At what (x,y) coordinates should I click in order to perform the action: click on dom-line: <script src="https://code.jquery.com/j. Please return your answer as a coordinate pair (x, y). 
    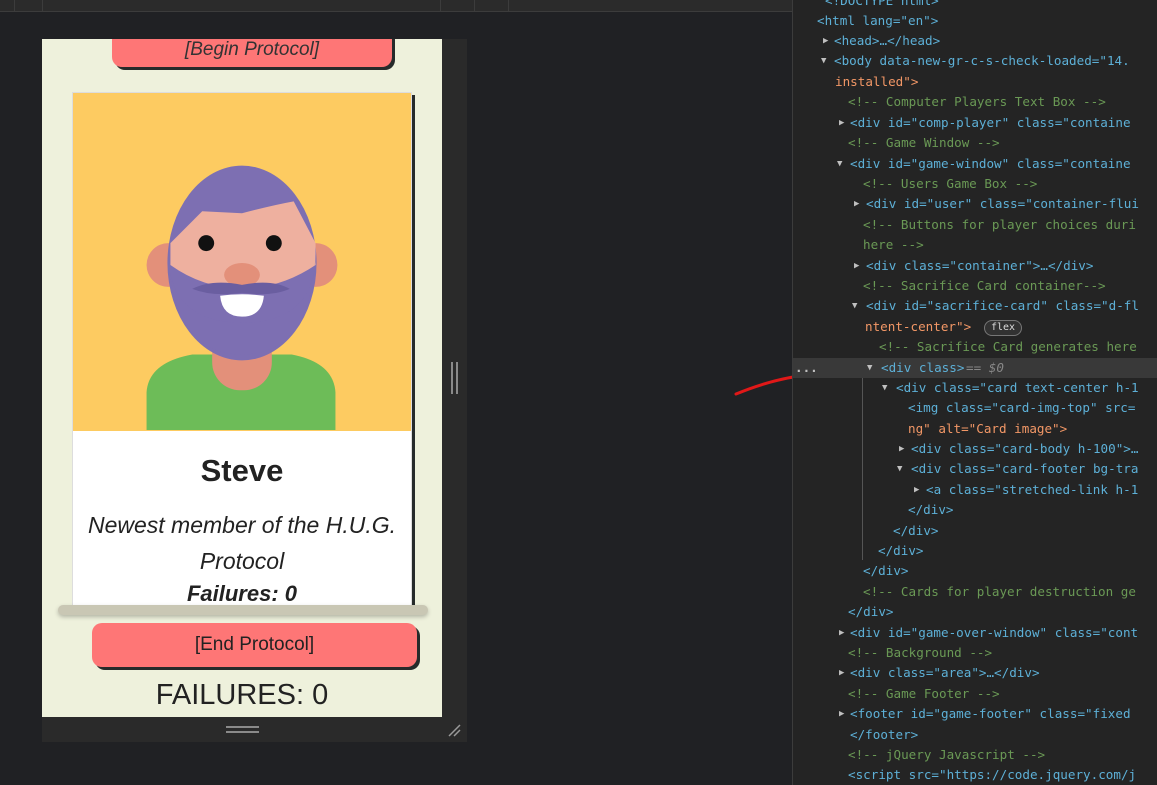
    Looking at the image, I should click on (992, 775).